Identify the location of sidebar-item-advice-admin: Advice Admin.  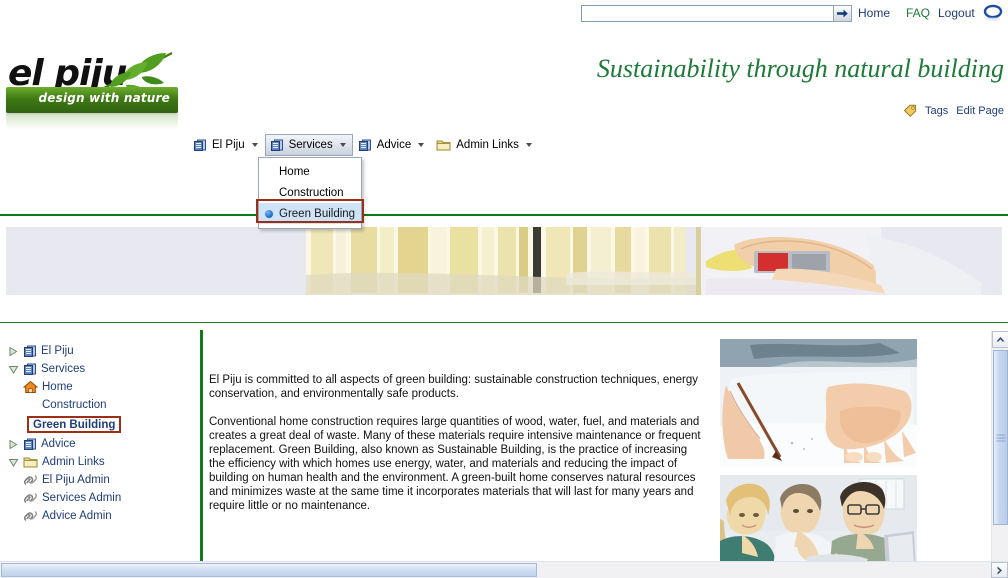
(103, 516).